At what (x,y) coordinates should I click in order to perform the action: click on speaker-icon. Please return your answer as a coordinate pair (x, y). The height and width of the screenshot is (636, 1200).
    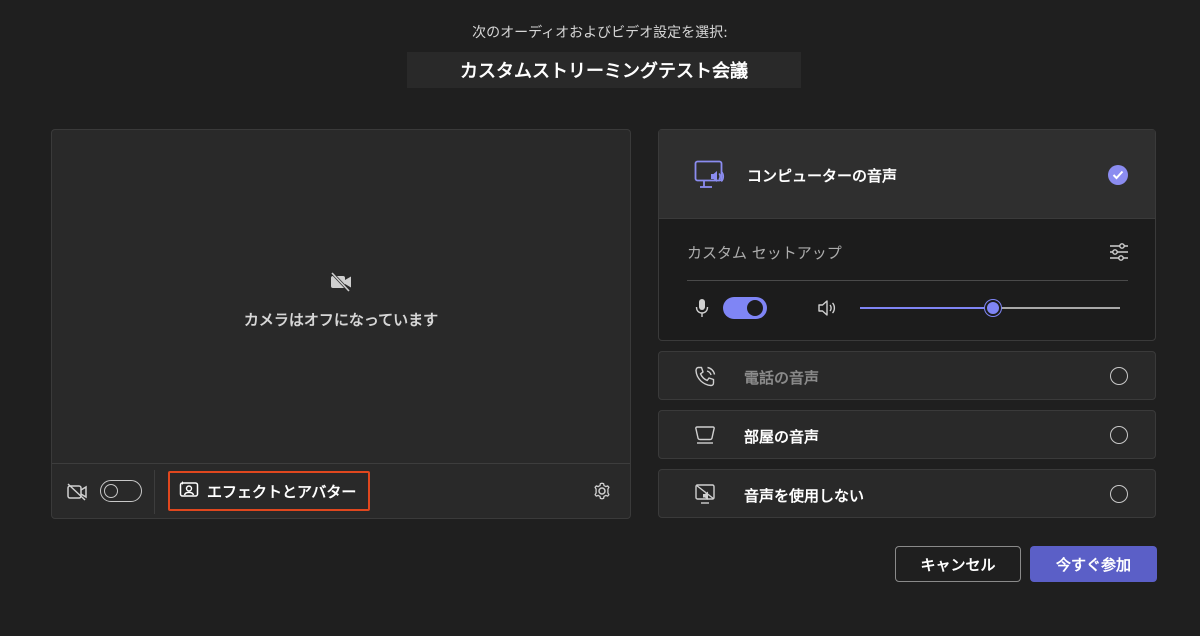
    Looking at the image, I should click on (827, 310).